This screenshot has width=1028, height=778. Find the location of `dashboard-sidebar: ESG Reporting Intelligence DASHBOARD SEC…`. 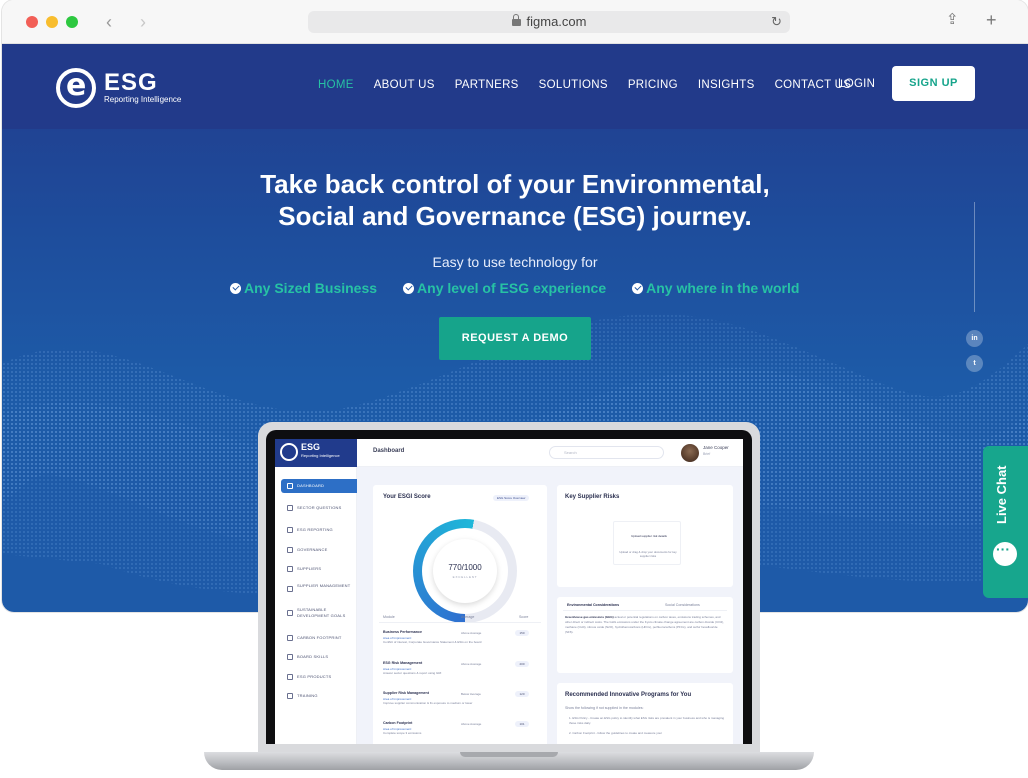

dashboard-sidebar: ESG Reporting Intelligence DASHBOARD SEC… is located at coordinates (316, 591).